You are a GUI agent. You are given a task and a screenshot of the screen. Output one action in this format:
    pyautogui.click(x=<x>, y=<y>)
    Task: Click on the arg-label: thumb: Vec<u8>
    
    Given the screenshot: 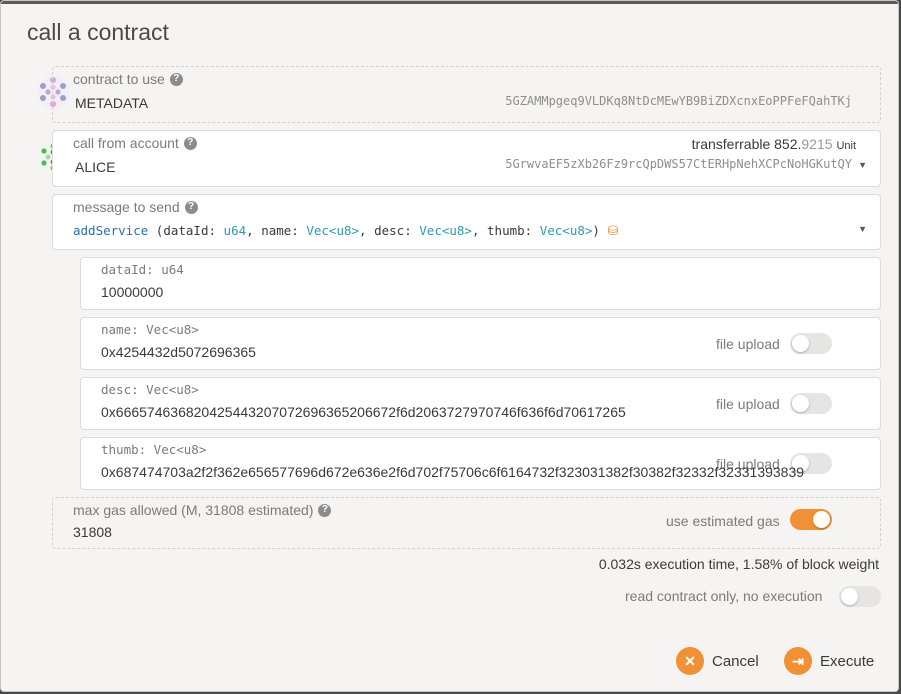 What is the action you would take?
    pyautogui.click(x=154, y=449)
    